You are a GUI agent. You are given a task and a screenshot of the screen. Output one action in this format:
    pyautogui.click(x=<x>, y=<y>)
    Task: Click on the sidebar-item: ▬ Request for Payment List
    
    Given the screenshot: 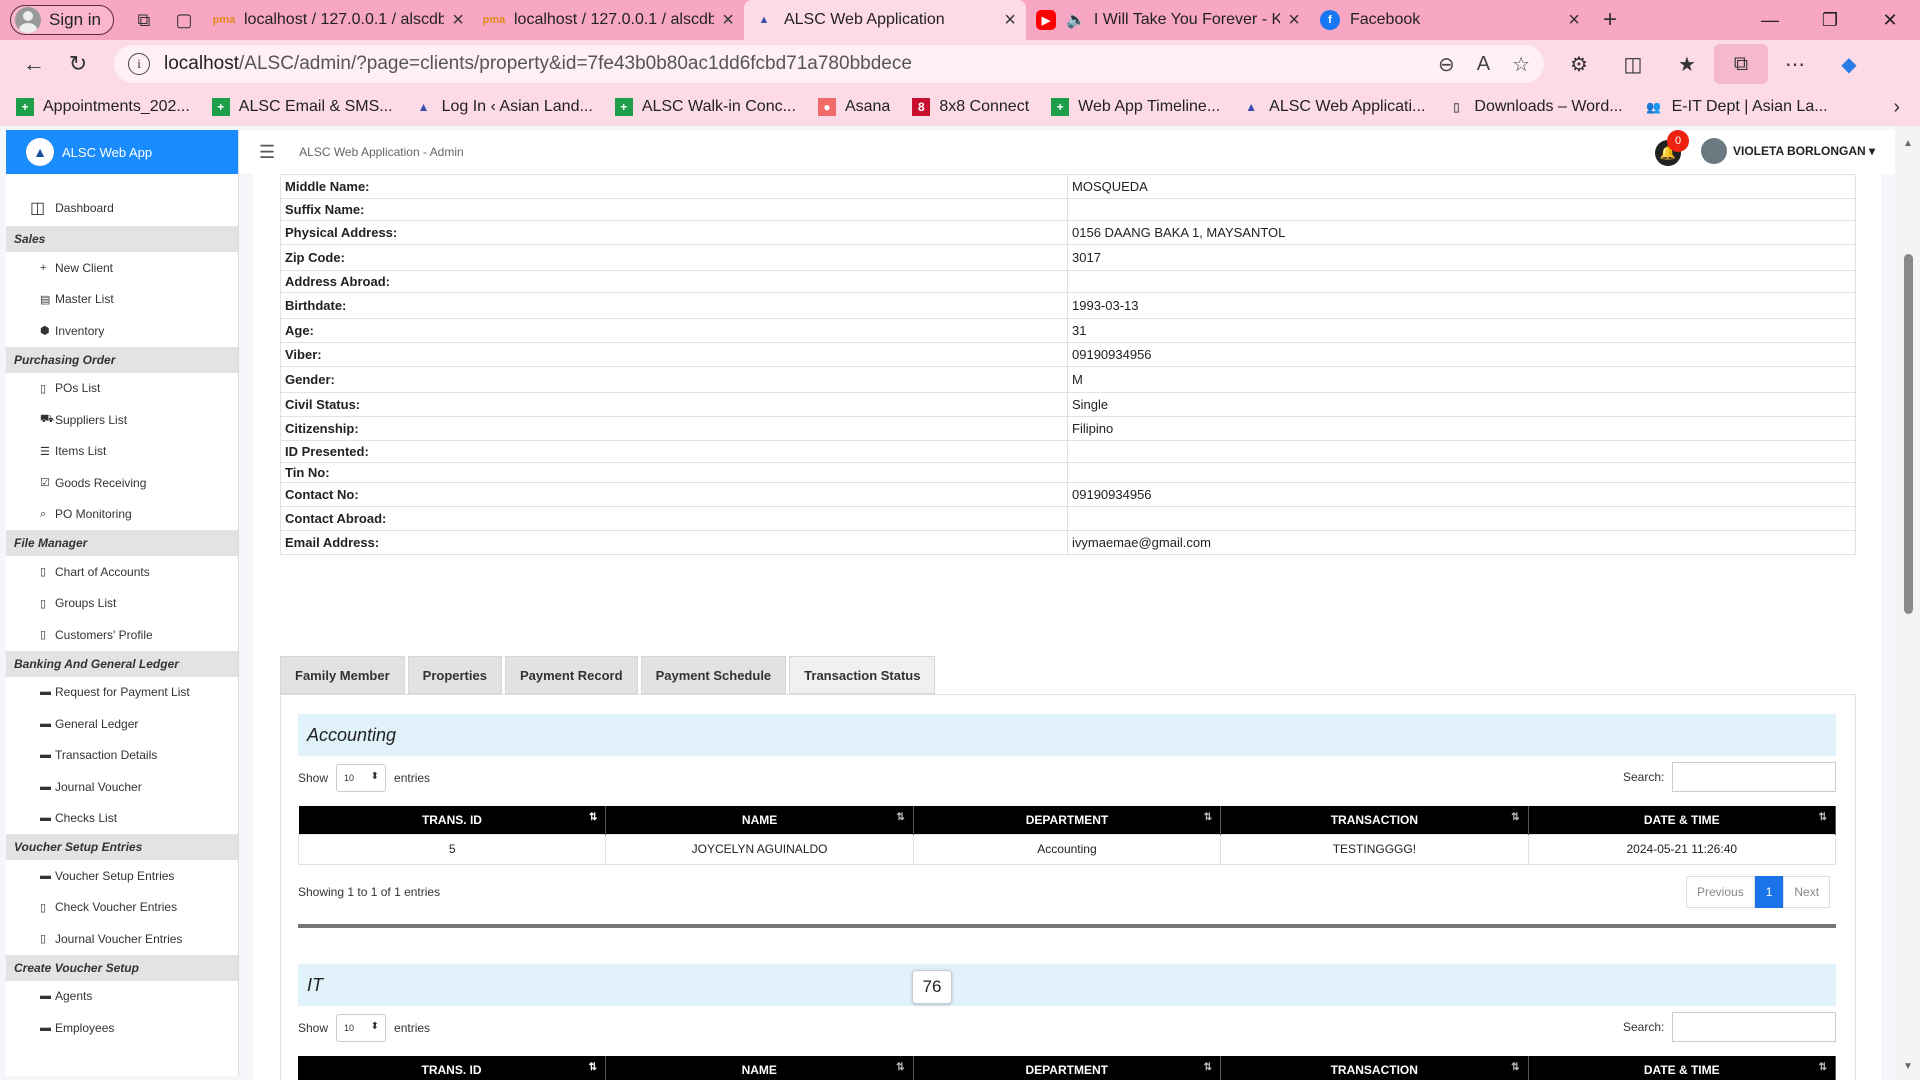 What is the action you would take?
    pyautogui.click(x=122, y=693)
    